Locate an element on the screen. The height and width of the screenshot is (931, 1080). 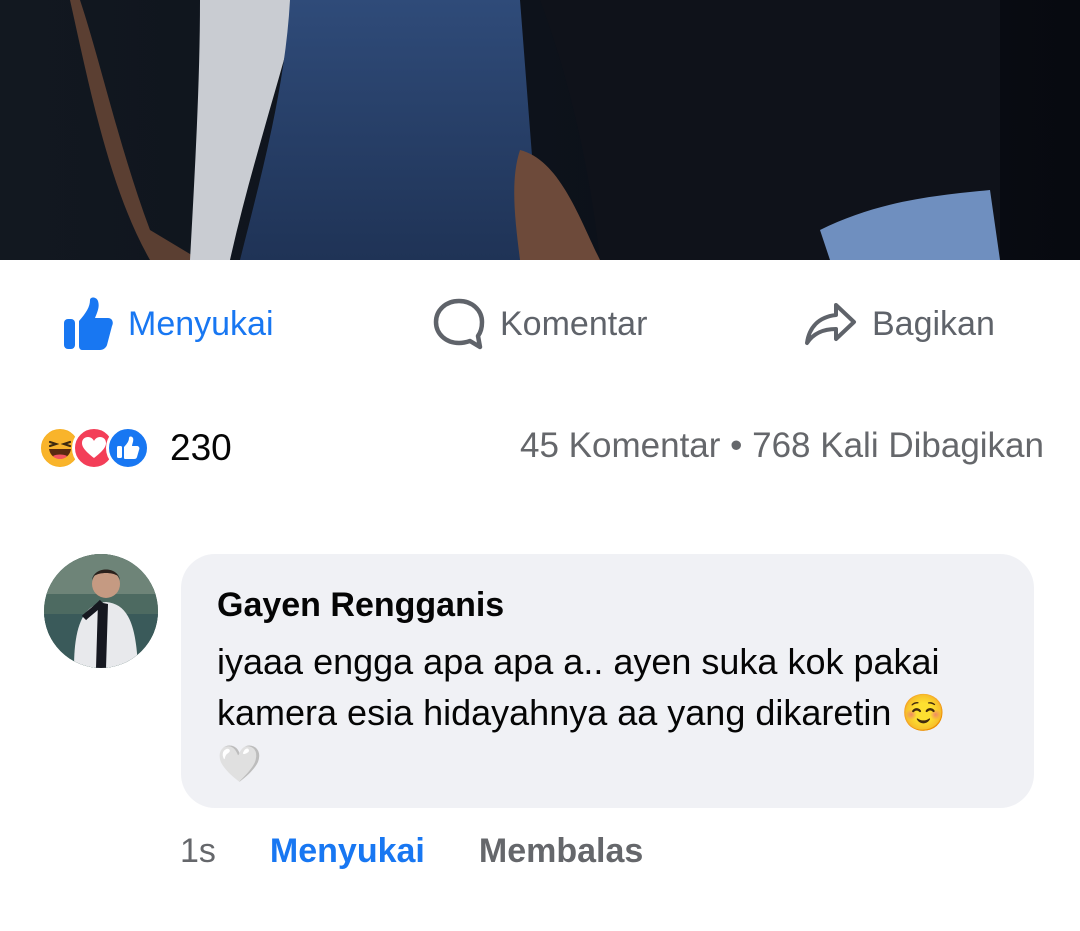
comments-shares-count: 45 Komentar • 768 Kali Dibagikan is located at coordinates (782, 446).